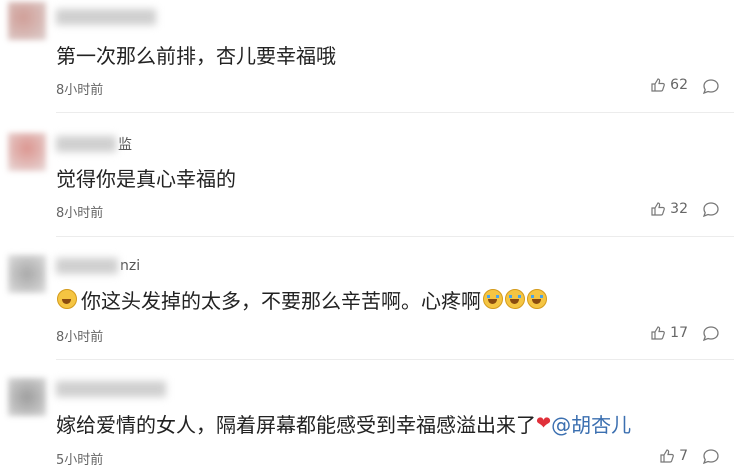 The height and width of the screenshot is (476, 734). Describe the element at coordinates (669, 333) in the screenshot. I see `like-button: 17` at that location.